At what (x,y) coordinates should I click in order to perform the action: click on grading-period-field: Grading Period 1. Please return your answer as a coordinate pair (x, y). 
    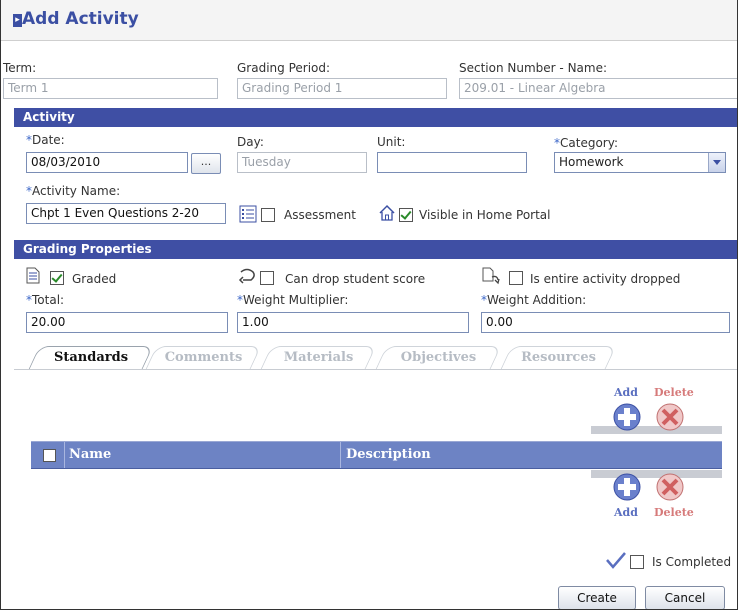
    Looking at the image, I should click on (342, 88).